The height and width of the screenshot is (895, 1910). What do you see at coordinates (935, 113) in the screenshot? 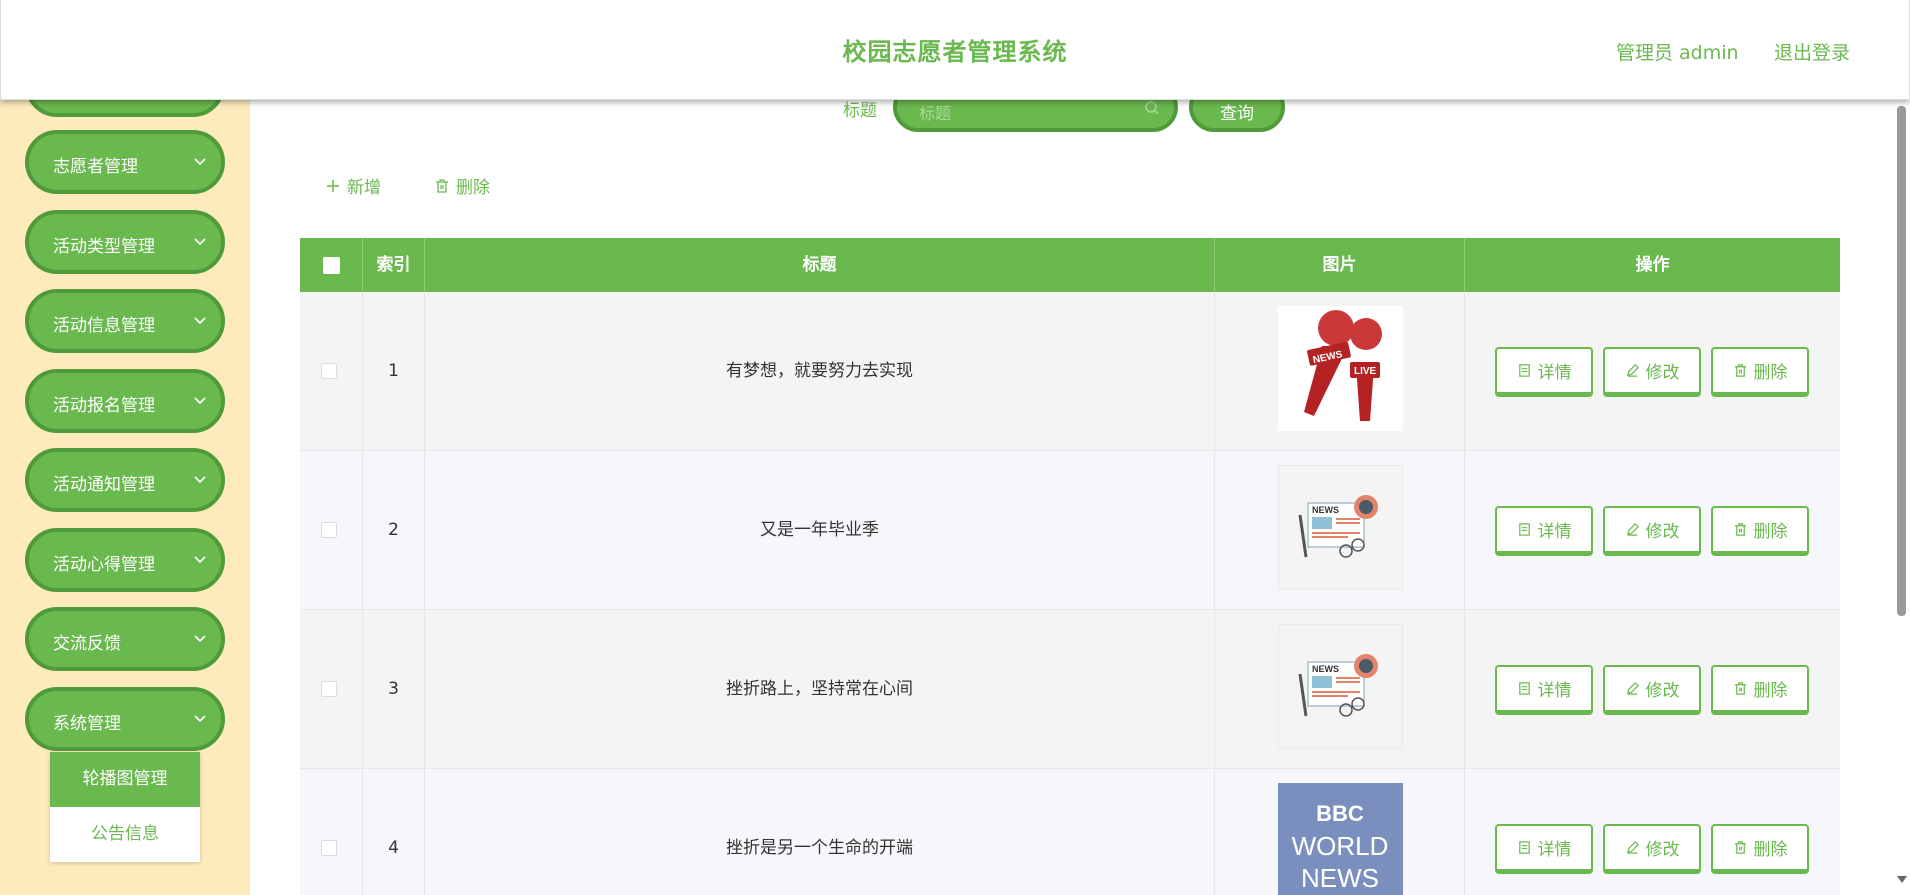
I see `search-placeholder: 标题` at bounding box center [935, 113].